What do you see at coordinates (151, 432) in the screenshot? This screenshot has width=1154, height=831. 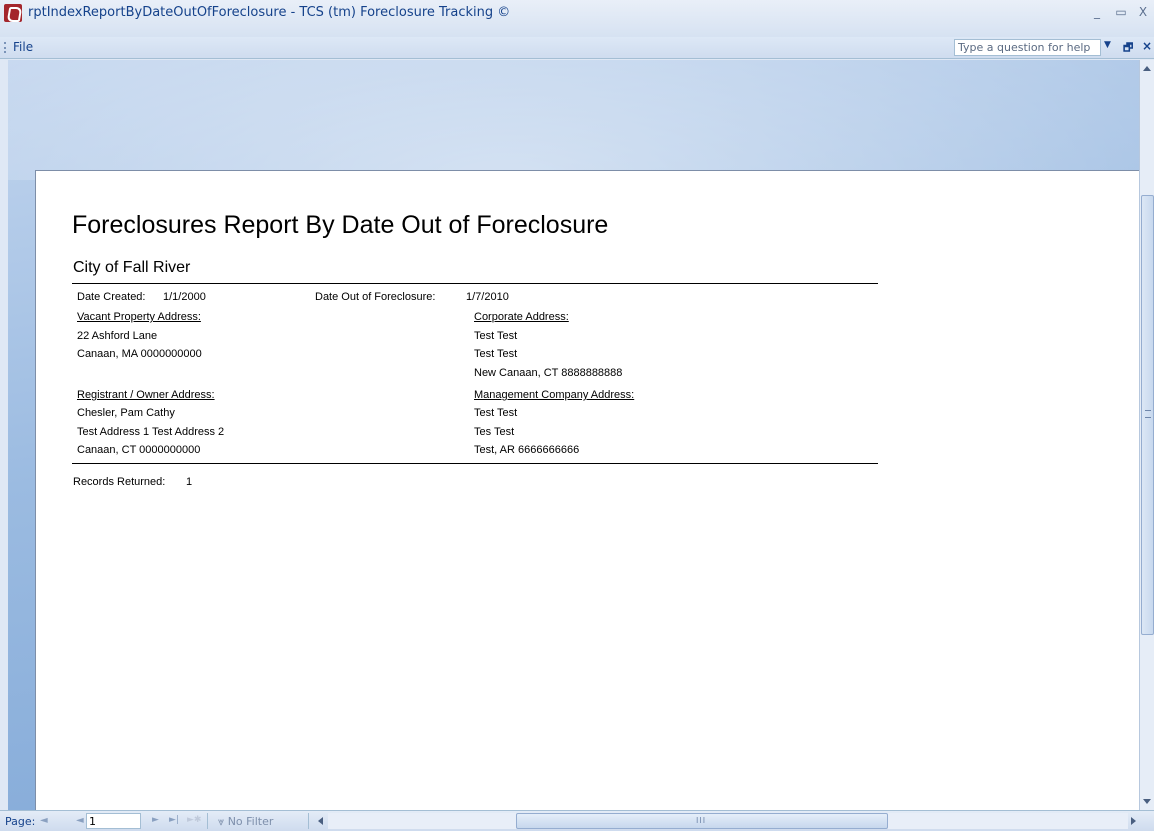 I see `registrant-line: Test Address 1 Test Address 2` at bounding box center [151, 432].